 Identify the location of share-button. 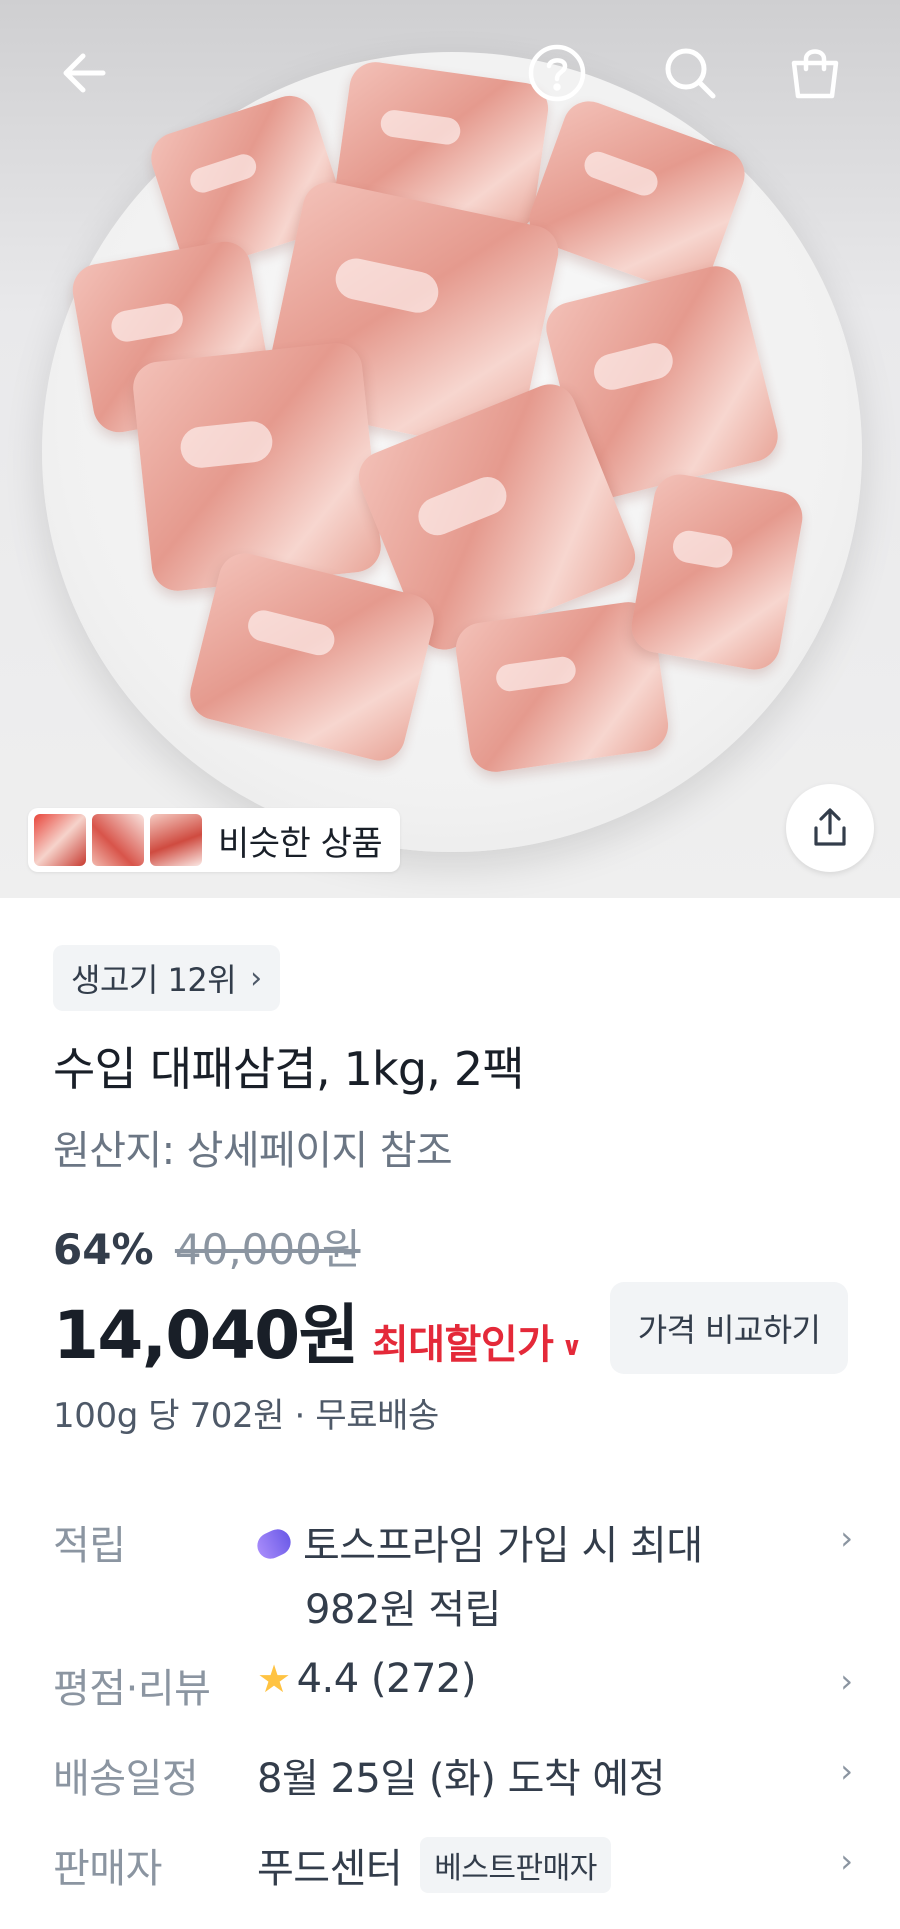
(830, 828).